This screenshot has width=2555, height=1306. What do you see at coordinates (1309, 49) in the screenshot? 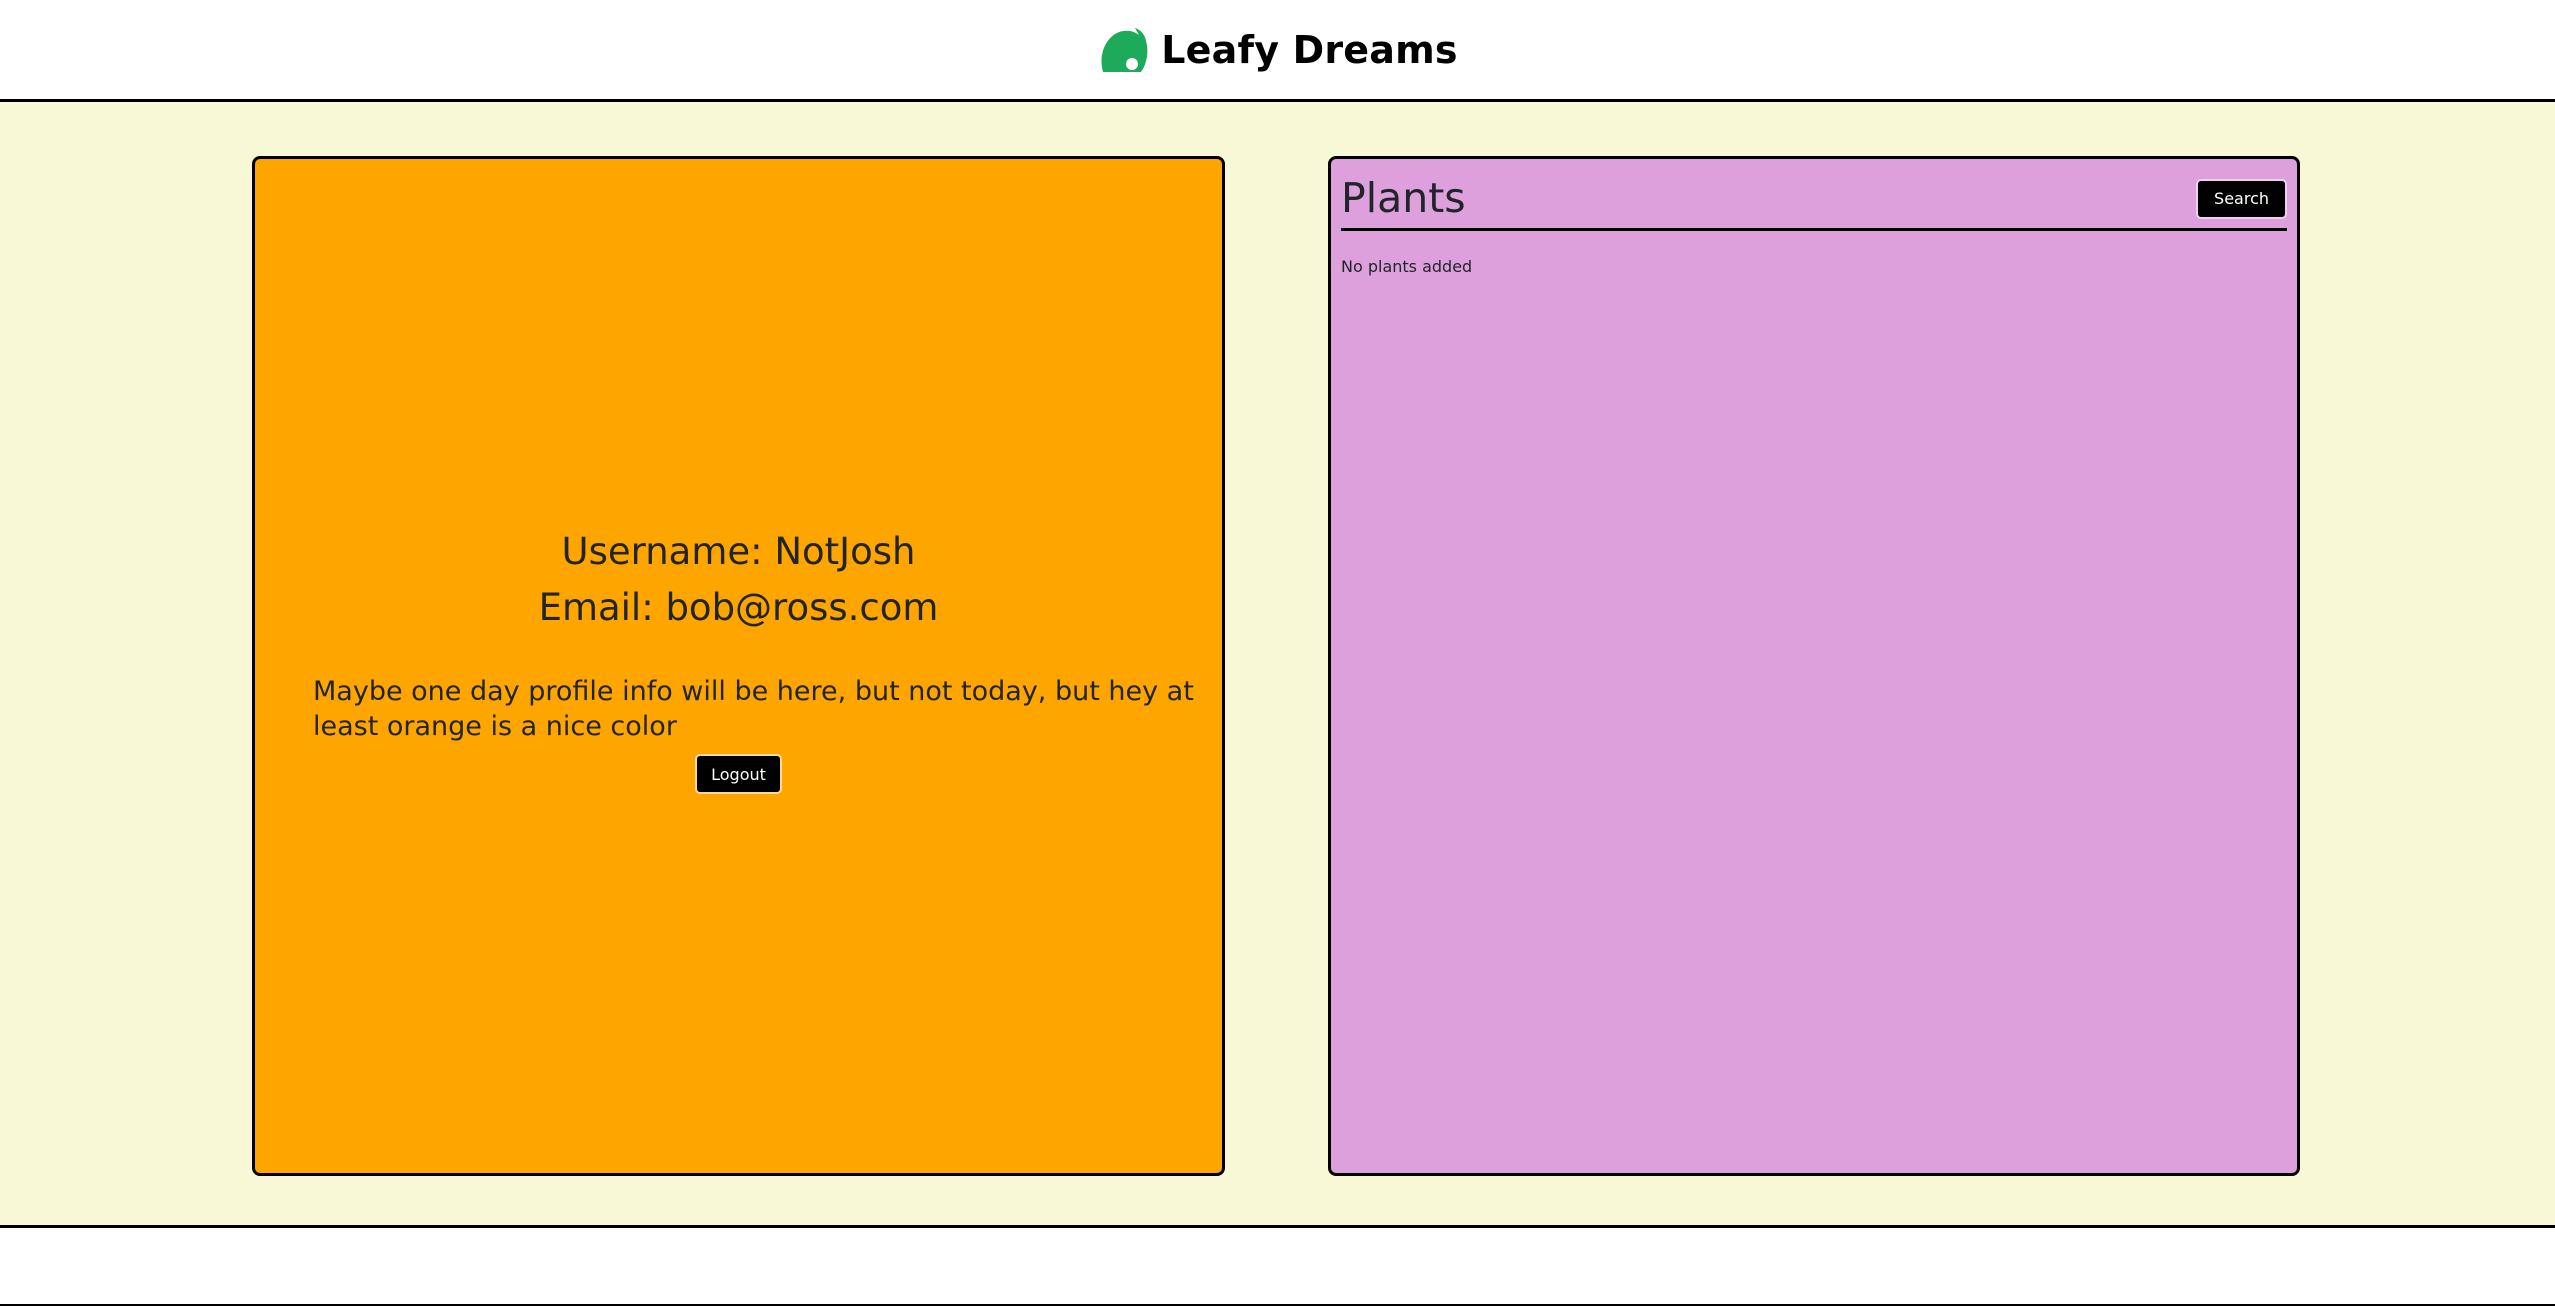
I see `app-title: Leafy Dreams` at bounding box center [1309, 49].